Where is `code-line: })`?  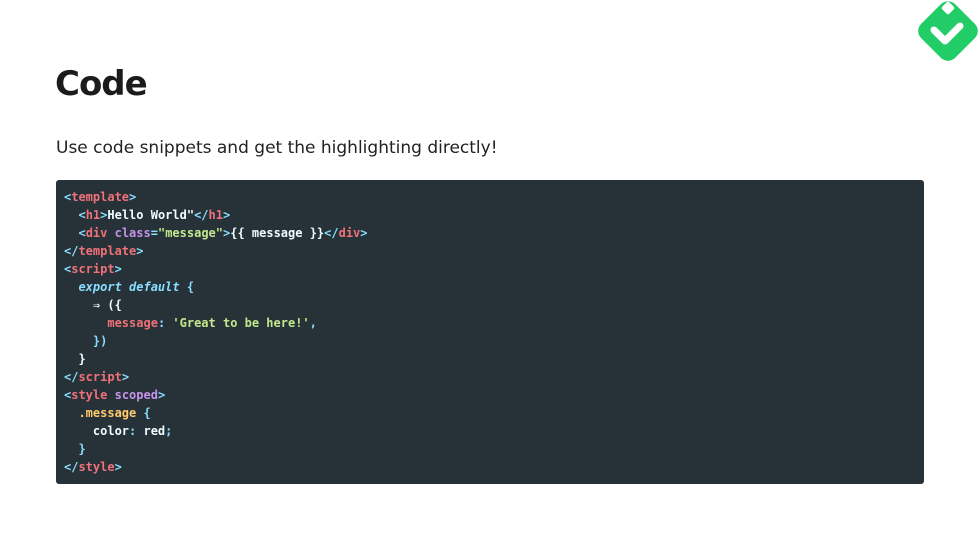 code-line: }) is located at coordinates (494, 341).